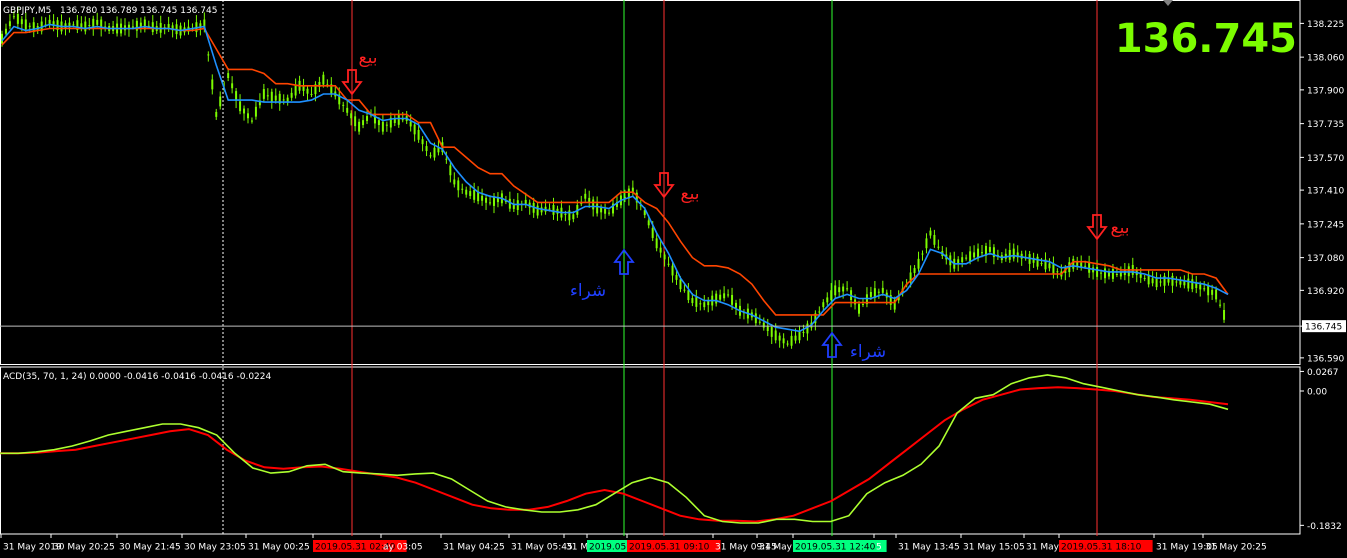 The width and height of the screenshot is (1347, 558). Describe the element at coordinates (1236, 548) in the screenshot. I see `x-tick-label: 31 May 20:25` at that location.